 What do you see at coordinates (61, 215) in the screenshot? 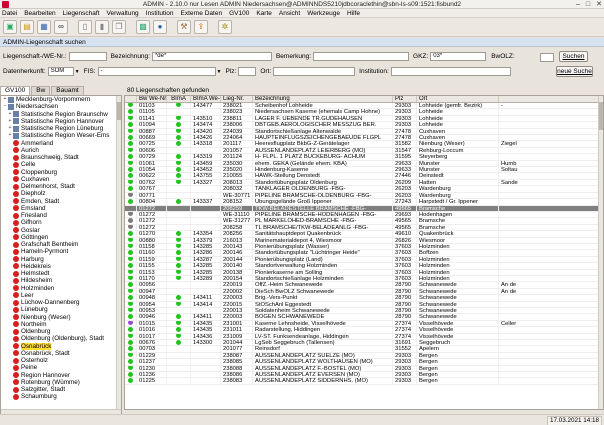
I see `tree-item: Friesland` at bounding box center [61, 215].